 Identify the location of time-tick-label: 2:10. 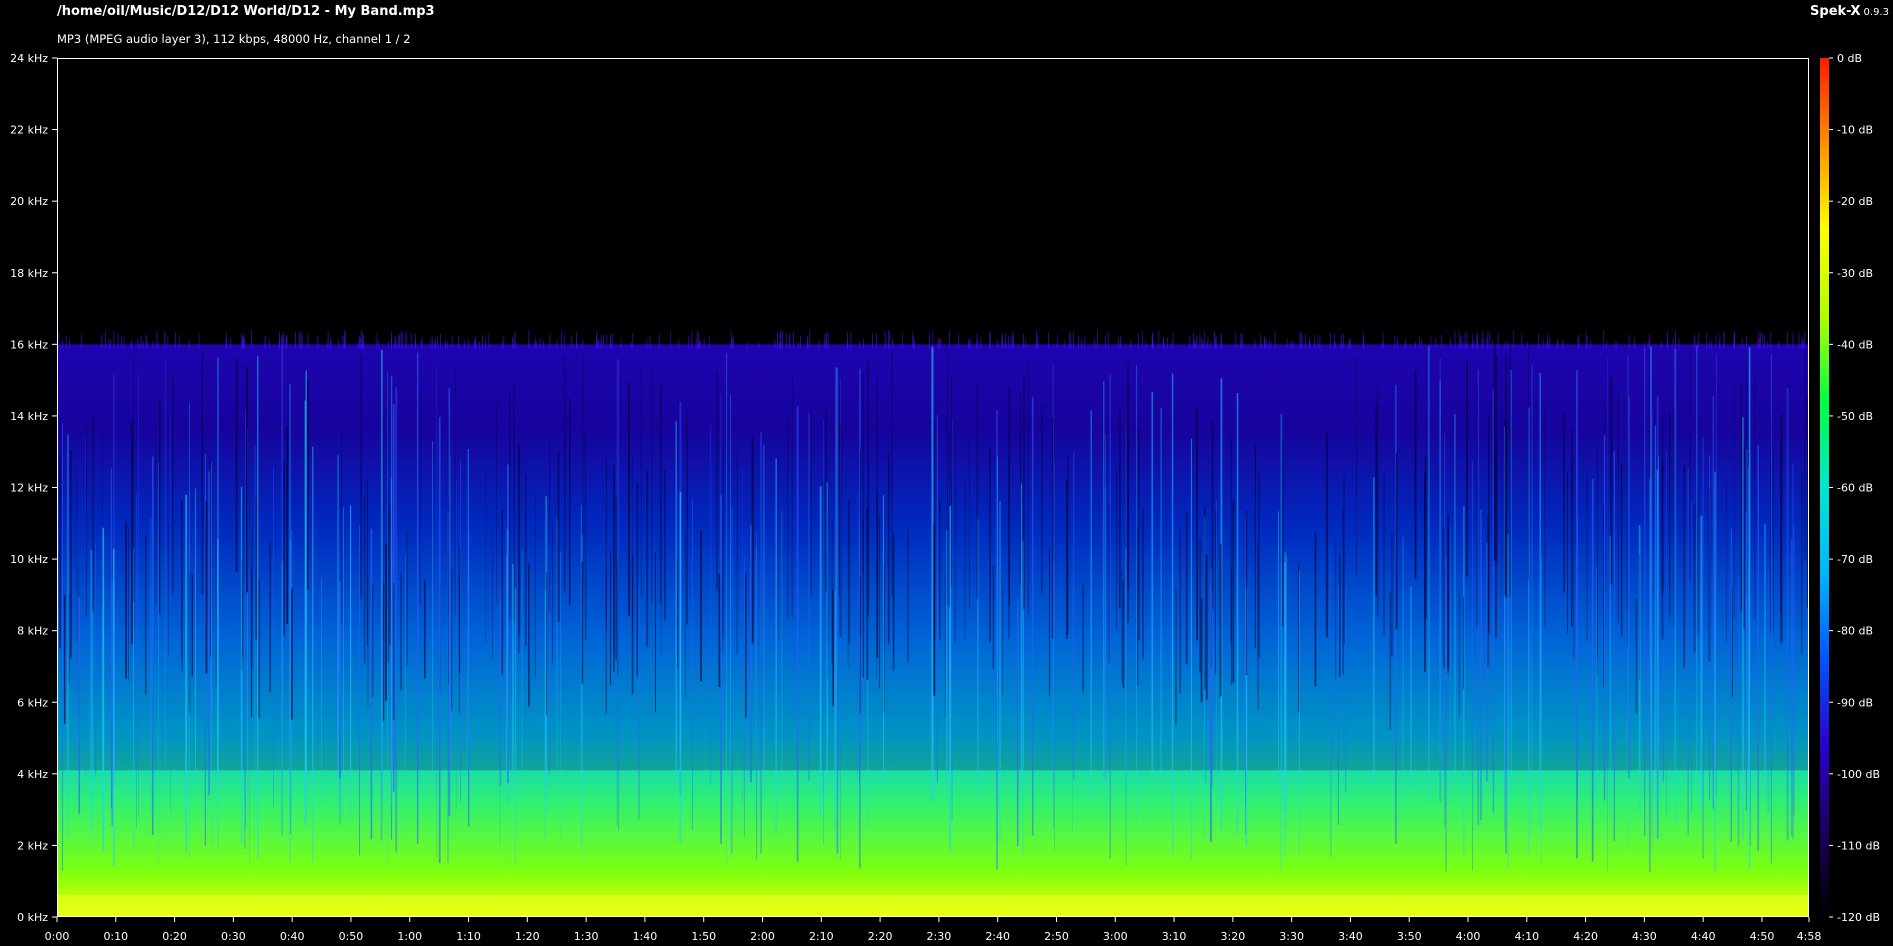
(821, 936).